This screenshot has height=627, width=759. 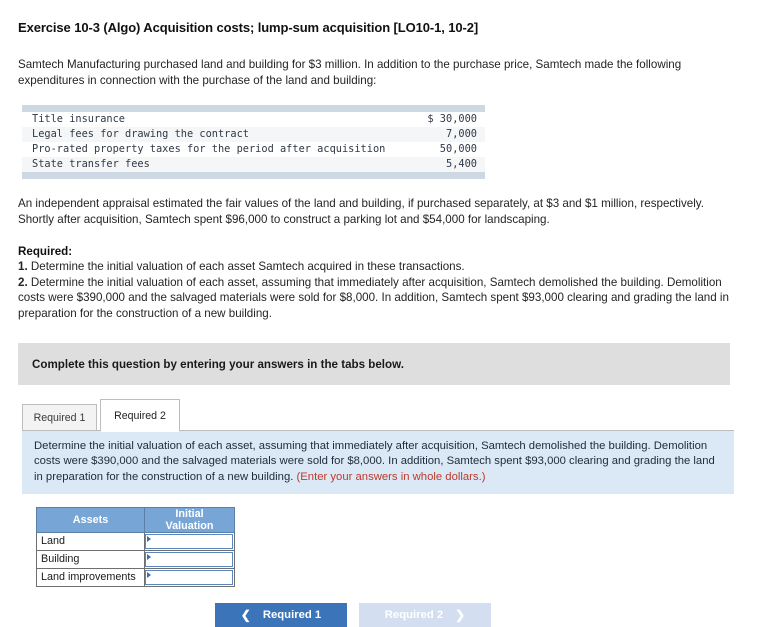 I want to click on table-row: Title insurance $ 30,000, so click(x=253, y=119).